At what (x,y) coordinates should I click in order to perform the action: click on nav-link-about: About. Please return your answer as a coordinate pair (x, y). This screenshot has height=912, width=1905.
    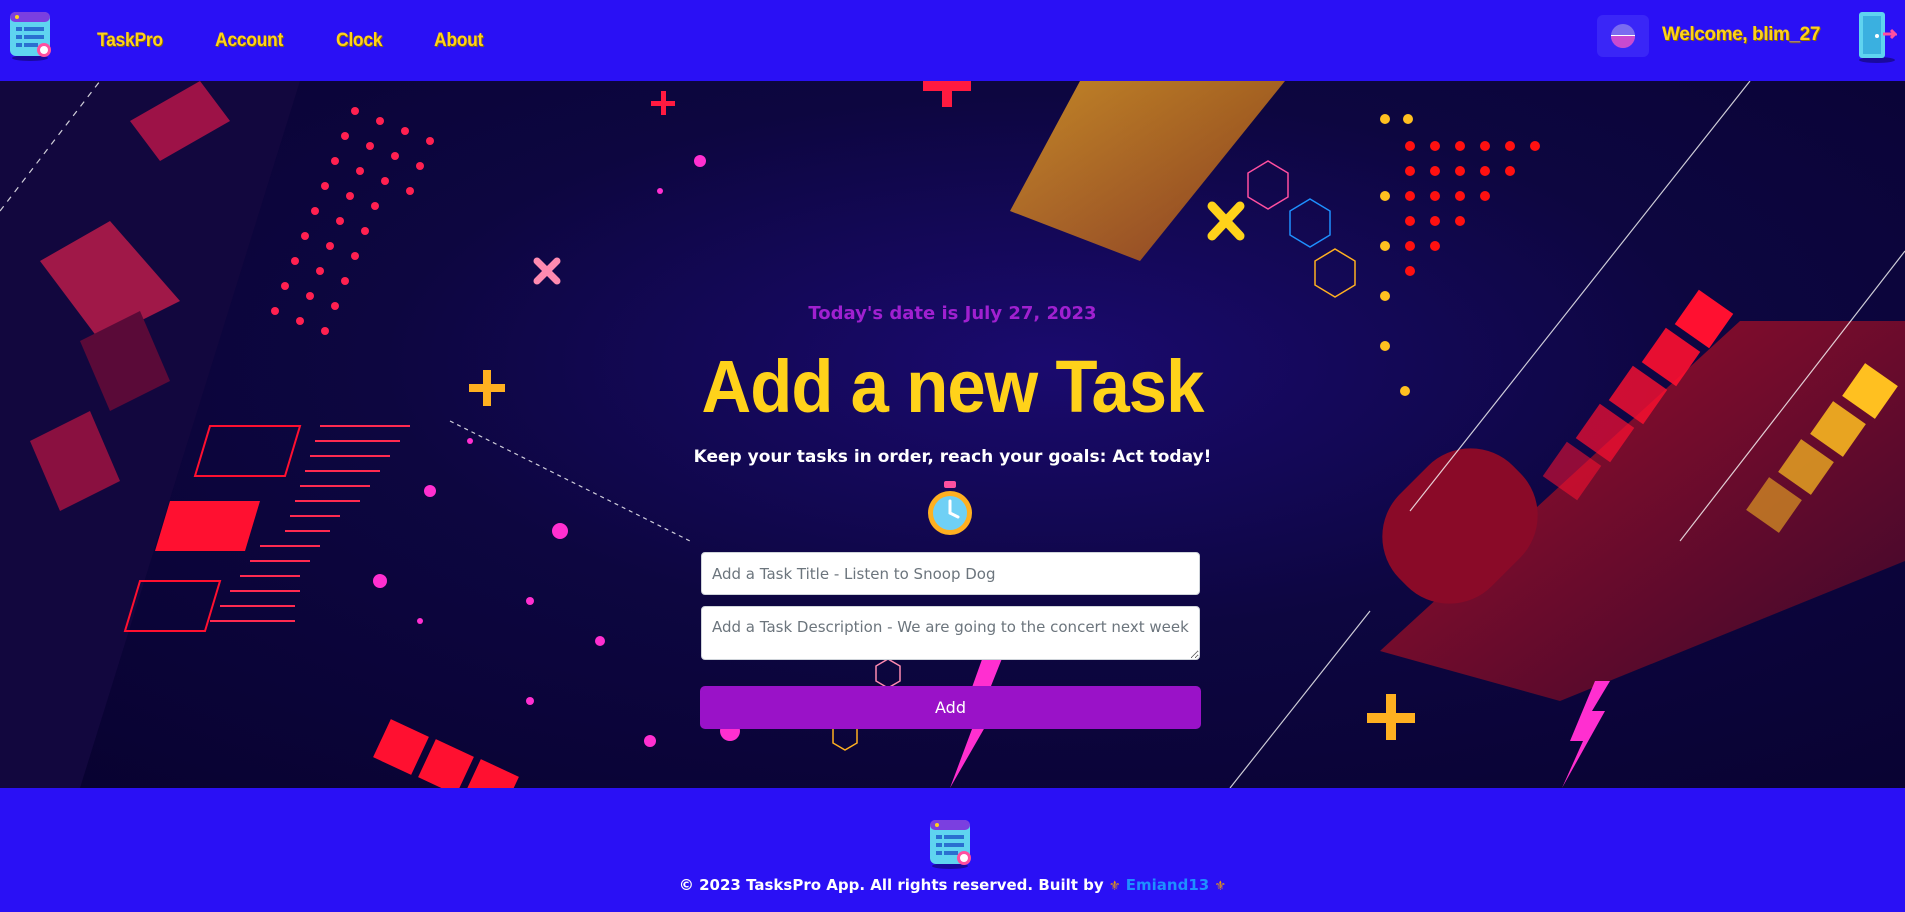
    Looking at the image, I should click on (458, 41).